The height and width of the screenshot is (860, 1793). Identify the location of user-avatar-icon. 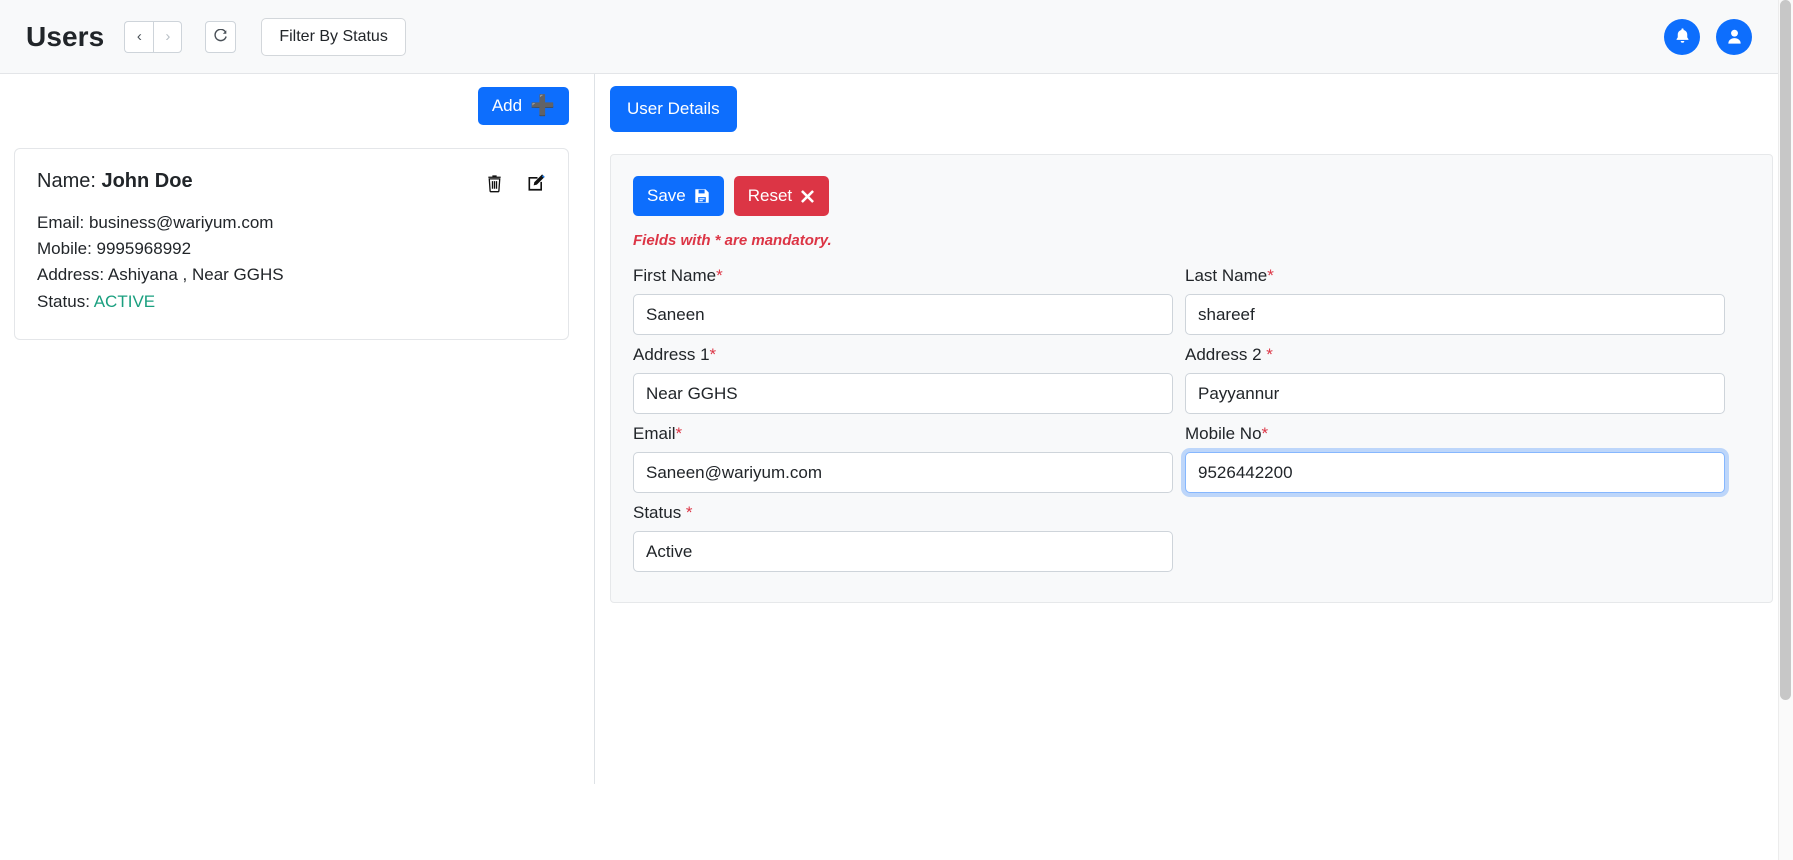
(1734, 36).